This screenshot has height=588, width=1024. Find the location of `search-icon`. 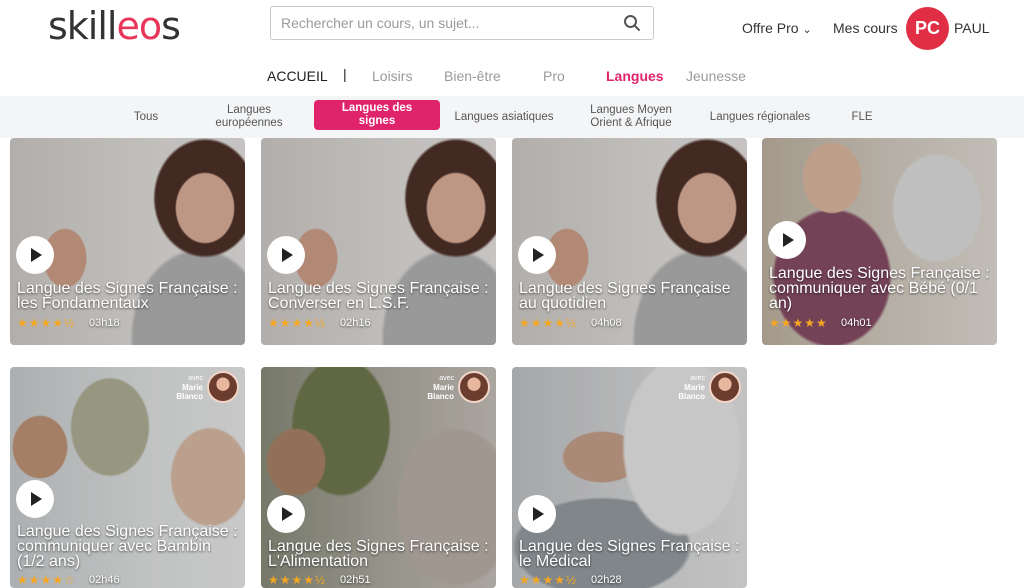

search-icon is located at coordinates (632, 23).